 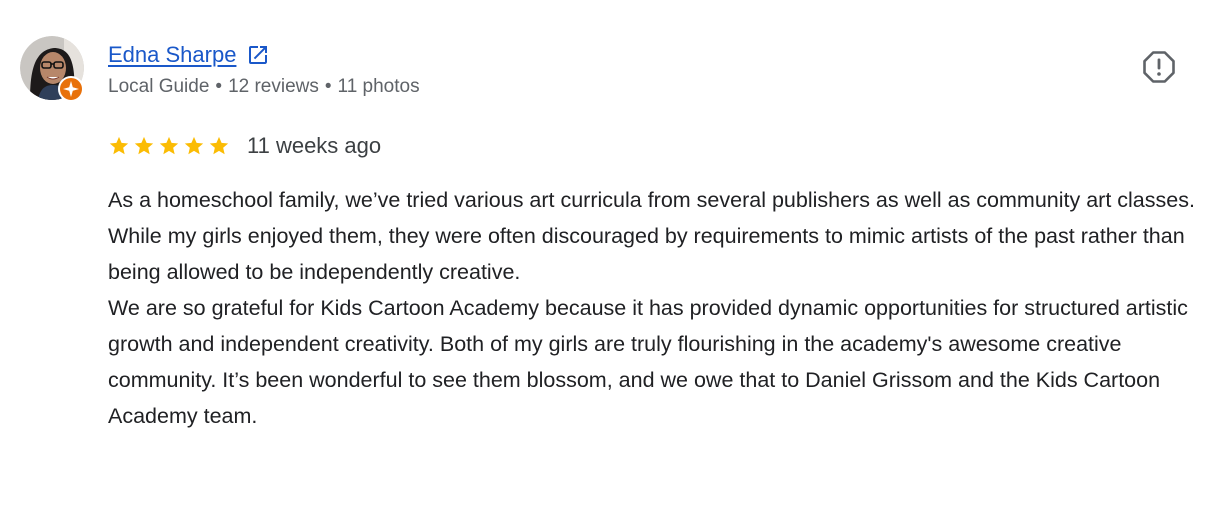 What do you see at coordinates (258, 55) in the screenshot?
I see `external-link-icon` at bounding box center [258, 55].